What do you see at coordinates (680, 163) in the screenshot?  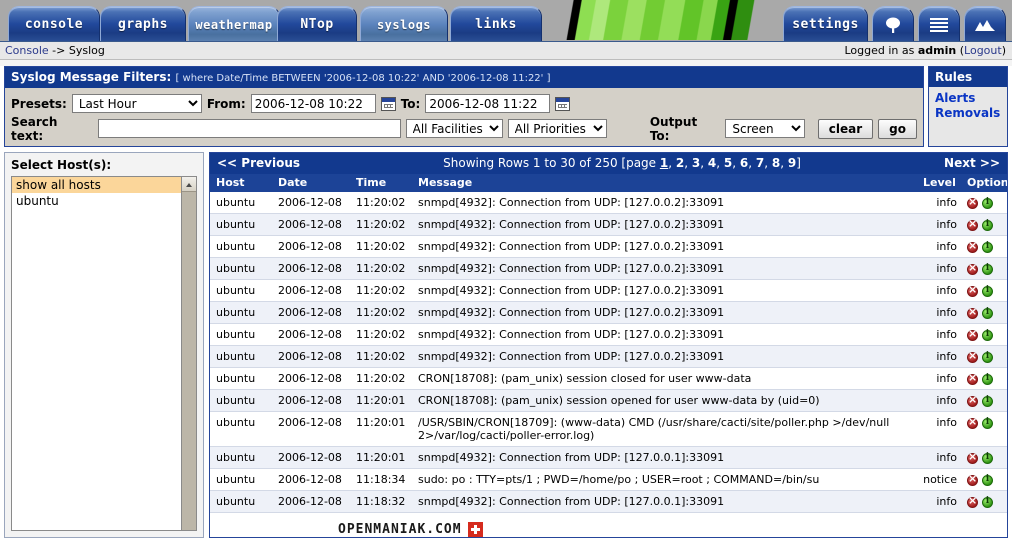 I see `page-link-2: 2` at bounding box center [680, 163].